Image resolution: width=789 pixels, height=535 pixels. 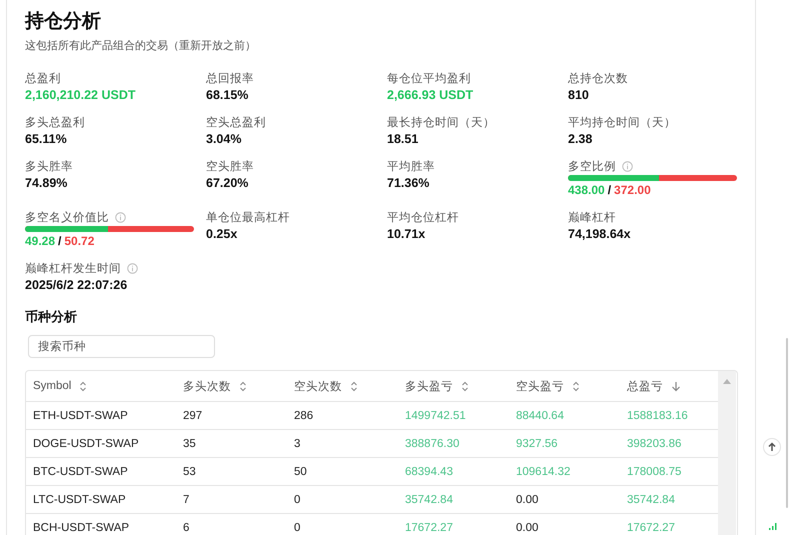 What do you see at coordinates (141, 45) in the screenshot?
I see `page-subtitle: 这包括所有此产品组合的交易（重新开放之前）` at bounding box center [141, 45].